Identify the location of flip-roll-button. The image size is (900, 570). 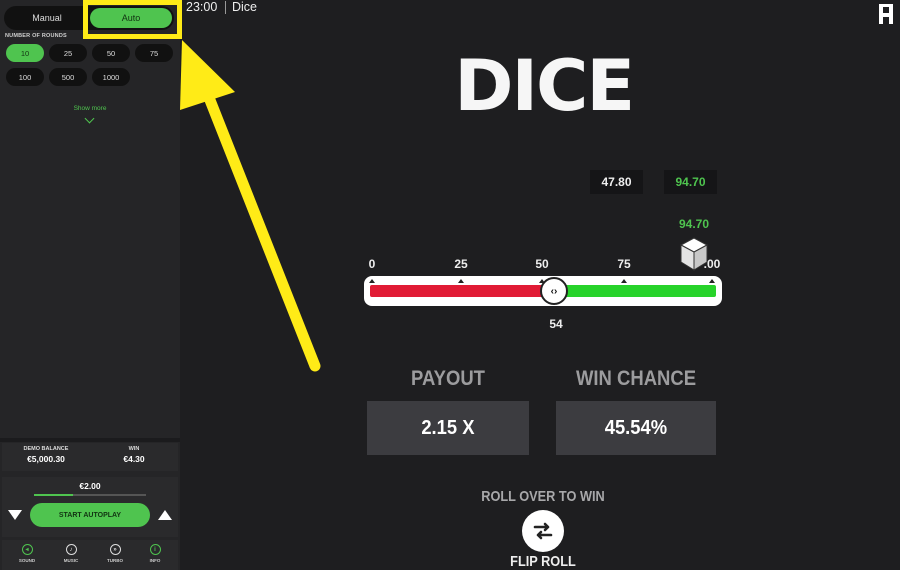
(543, 531).